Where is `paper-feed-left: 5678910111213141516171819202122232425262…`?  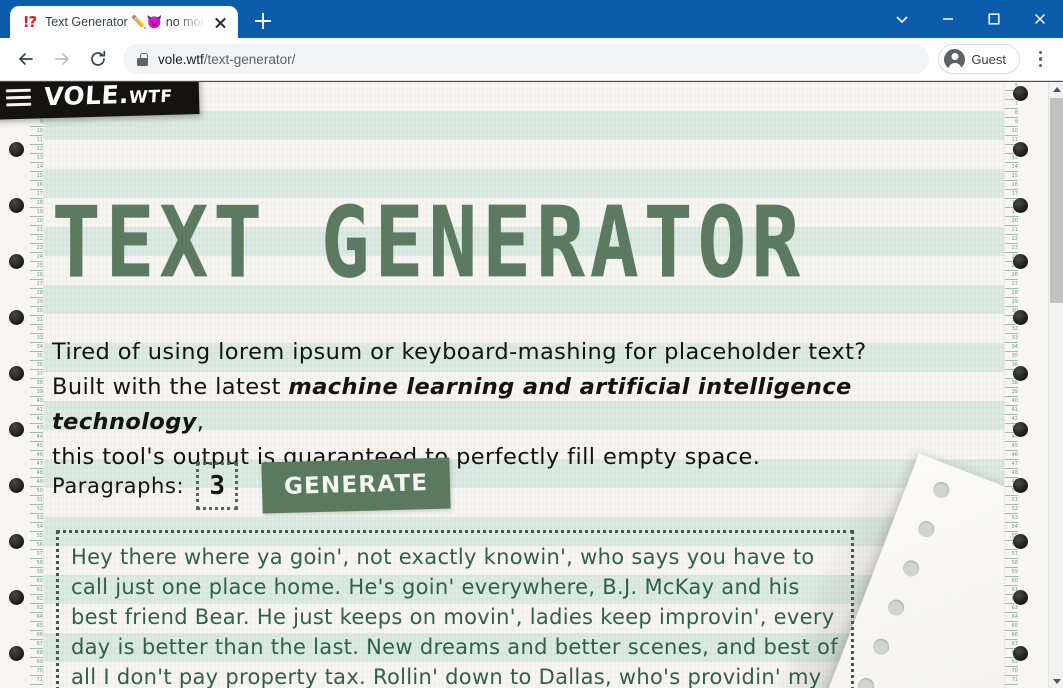
paper-feed-left: 5678910111213141516171819202122232425262… is located at coordinates (22, 385).